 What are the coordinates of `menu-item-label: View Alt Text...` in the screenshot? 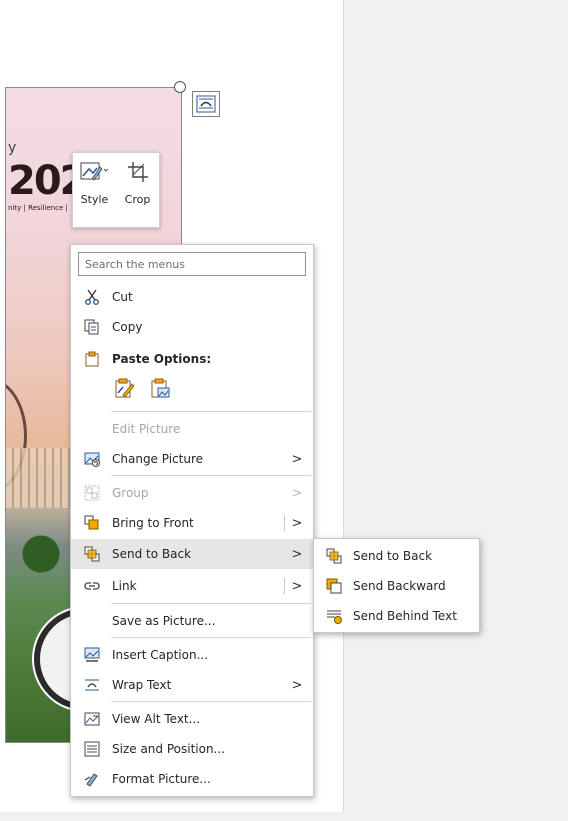 It's located at (156, 719).